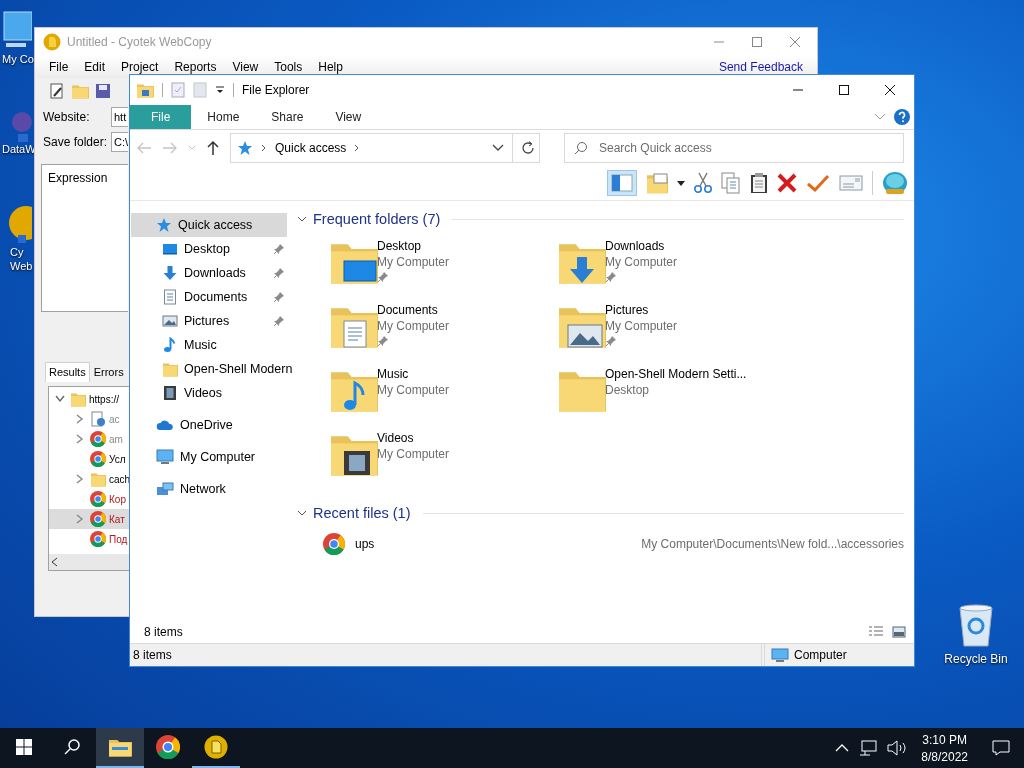 This screenshot has height=768, width=1024. Describe the element at coordinates (98, 419) in the screenshot. I see `web-page-icon` at that location.